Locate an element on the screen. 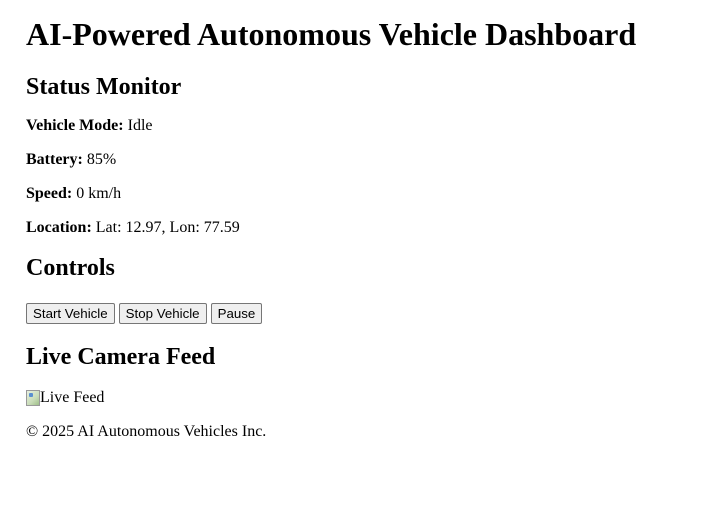 This screenshot has height=519, width=719. battery-row: Battery: 85% is located at coordinates (359, 160).